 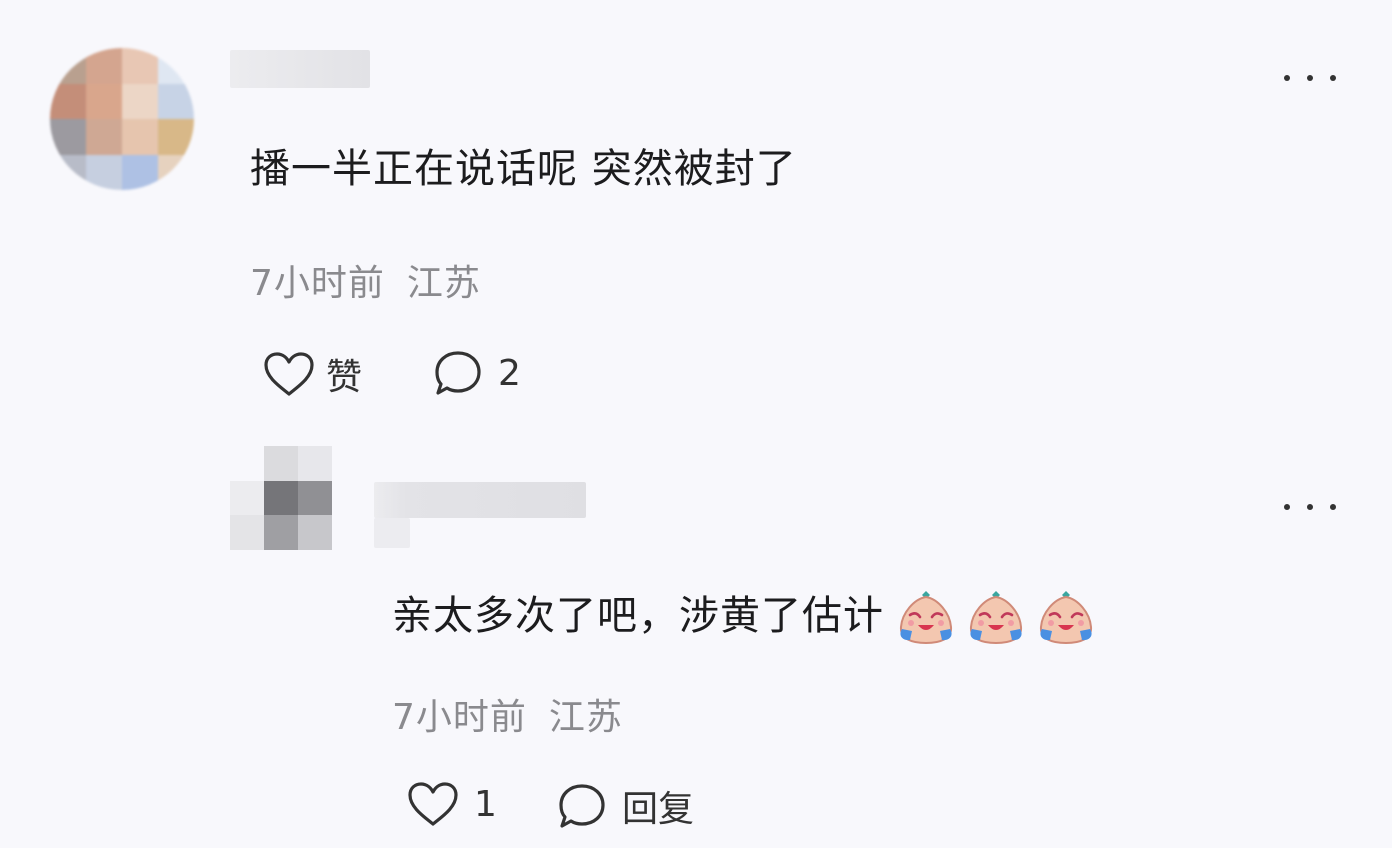 I want to click on reply-like-count: 1, so click(x=485, y=804).